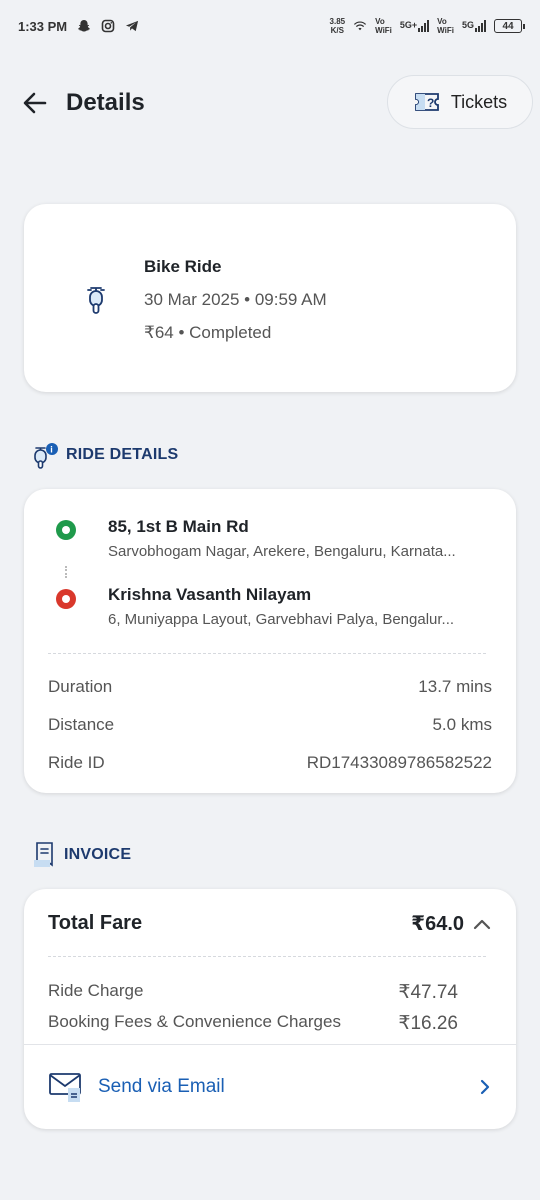 This screenshot has width=540, height=1200. I want to click on instagram-icon, so click(108, 26).